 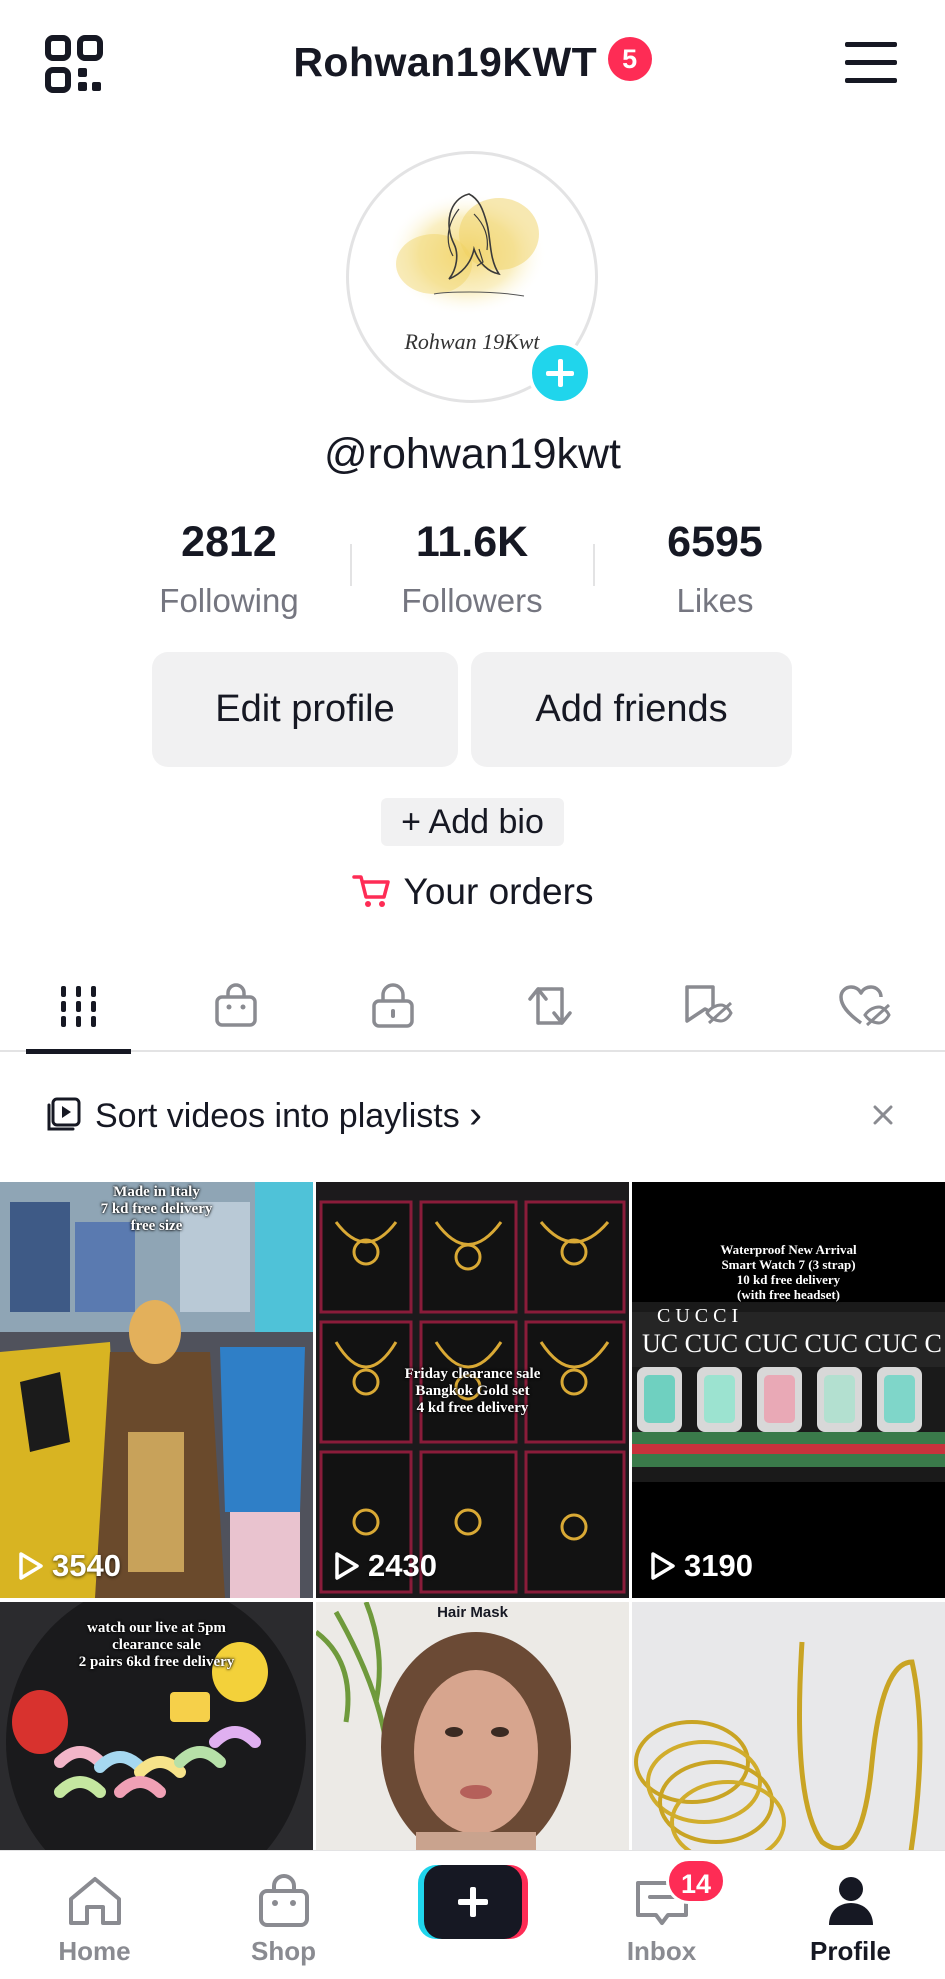 I want to click on your-orders-row: Your orders, so click(x=472, y=892).